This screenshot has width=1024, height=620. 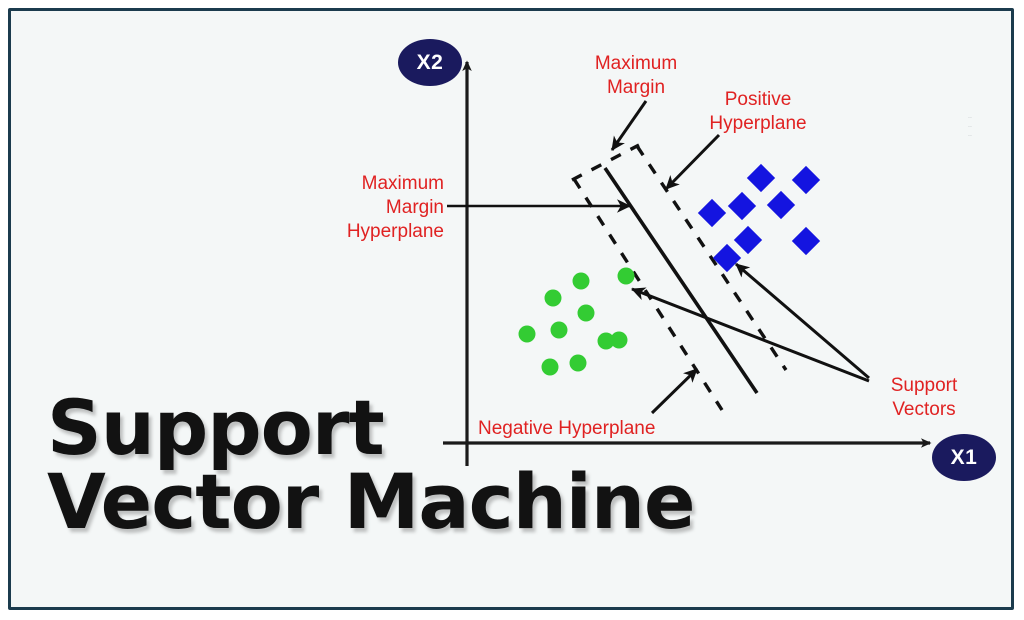 I want to click on x-axis-label: X1, so click(x=964, y=457).